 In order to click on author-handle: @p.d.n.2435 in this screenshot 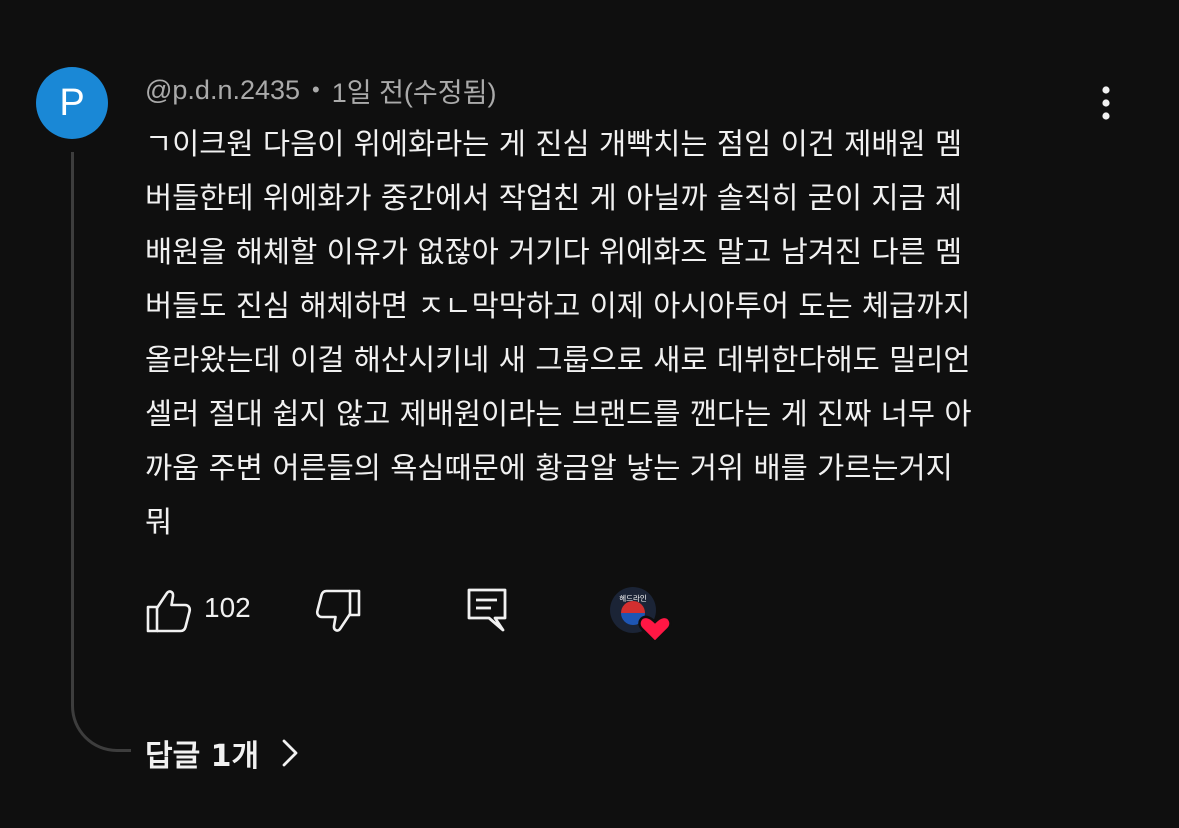, I will do `click(222, 90)`.